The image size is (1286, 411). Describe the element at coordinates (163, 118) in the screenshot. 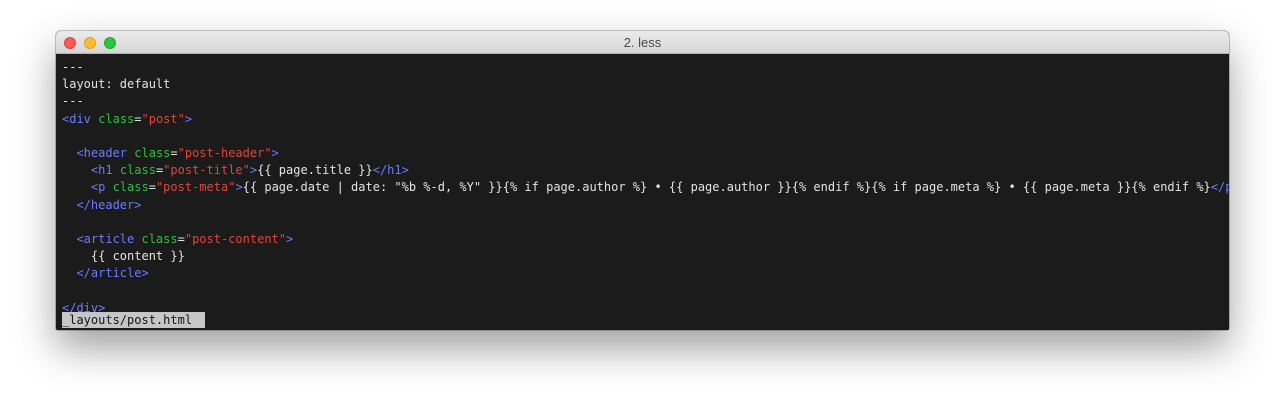

I see `code-token: "post"` at that location.